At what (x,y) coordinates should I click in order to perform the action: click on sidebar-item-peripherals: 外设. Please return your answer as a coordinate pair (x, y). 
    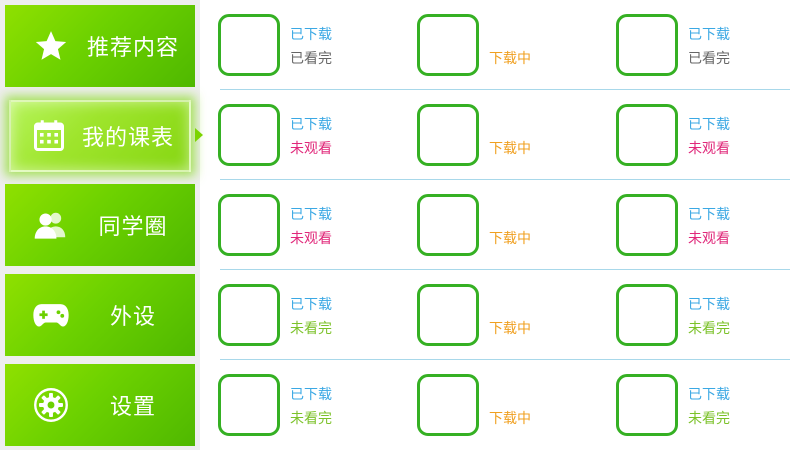
    Looking at the image, I should click on (100, 315).